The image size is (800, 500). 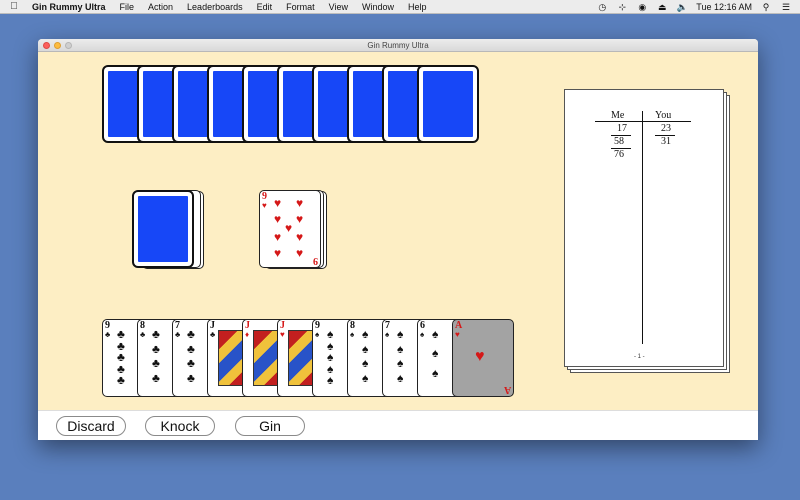 What do you see at coordinates (265, 7) in the screenshot?
I see `menu-edit: Edit` at bounding box center [265, 7].